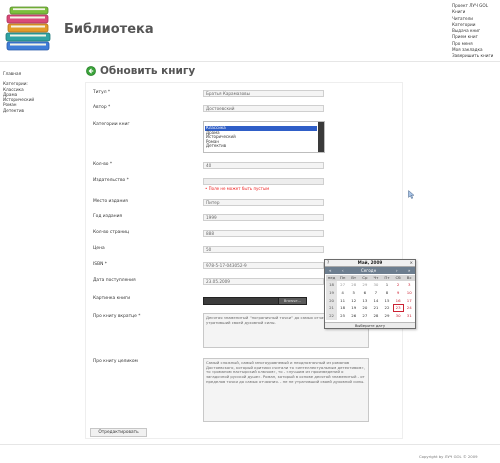 The width and height of the screenshot is (500, 463). I want to click on calendar-header: ? Май, 2009 ×, so click(370, 263).